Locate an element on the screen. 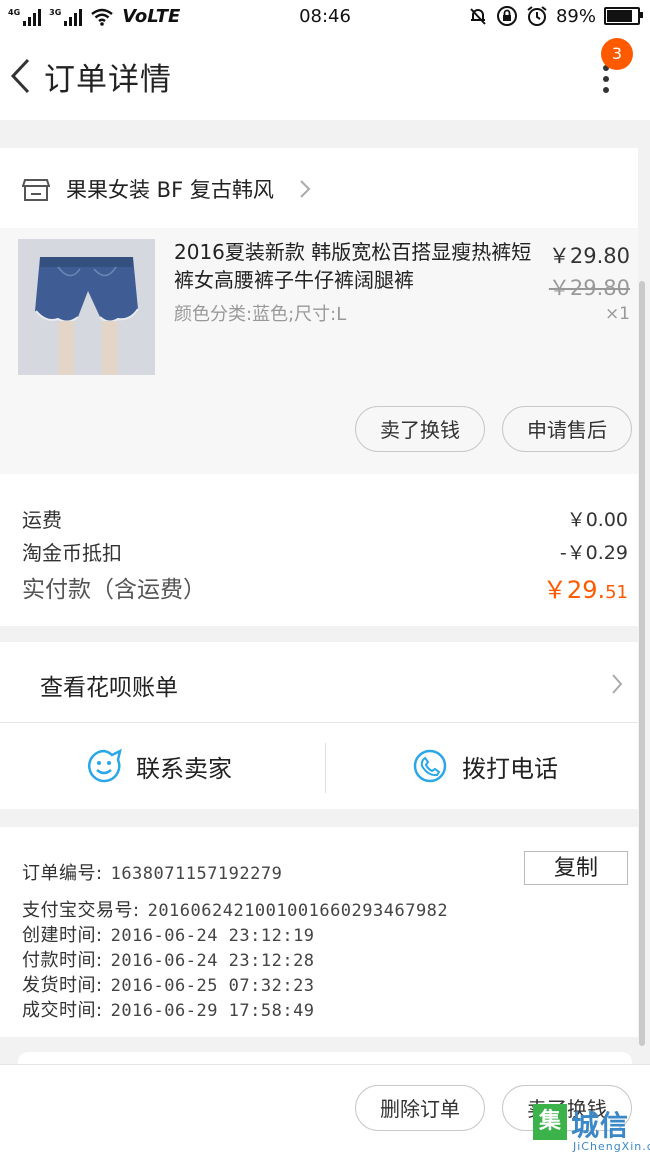 This screenshot has width=650, height=1156. watermark-mark: 集 is located at coordinates (550, 1122).